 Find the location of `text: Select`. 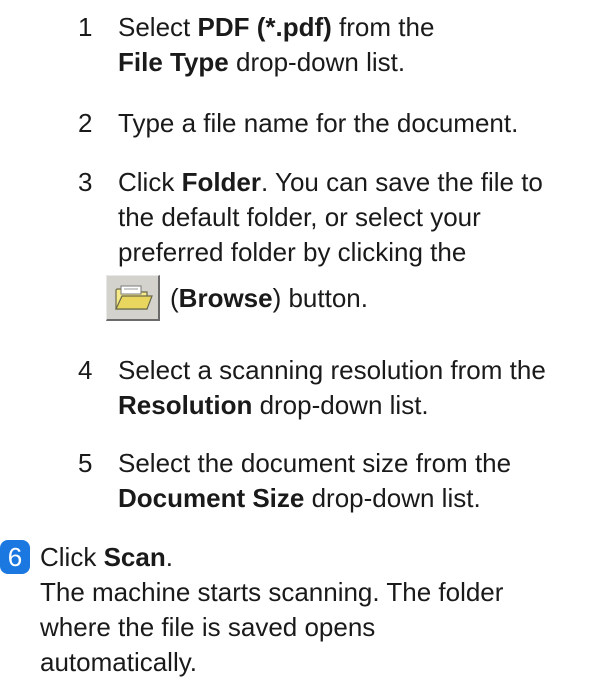

text: Select is located at coordinates (158, 27).